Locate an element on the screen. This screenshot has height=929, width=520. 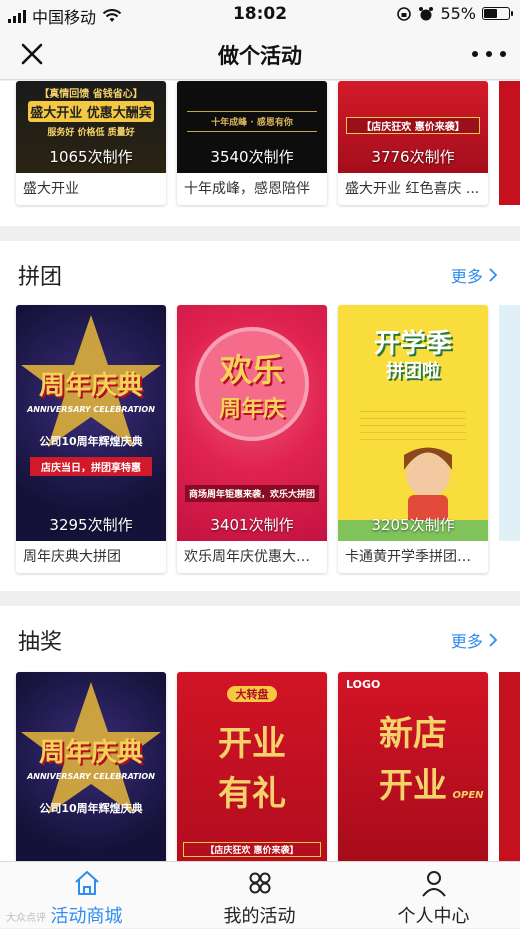
star-graphic is located at coordinates (91, 381).